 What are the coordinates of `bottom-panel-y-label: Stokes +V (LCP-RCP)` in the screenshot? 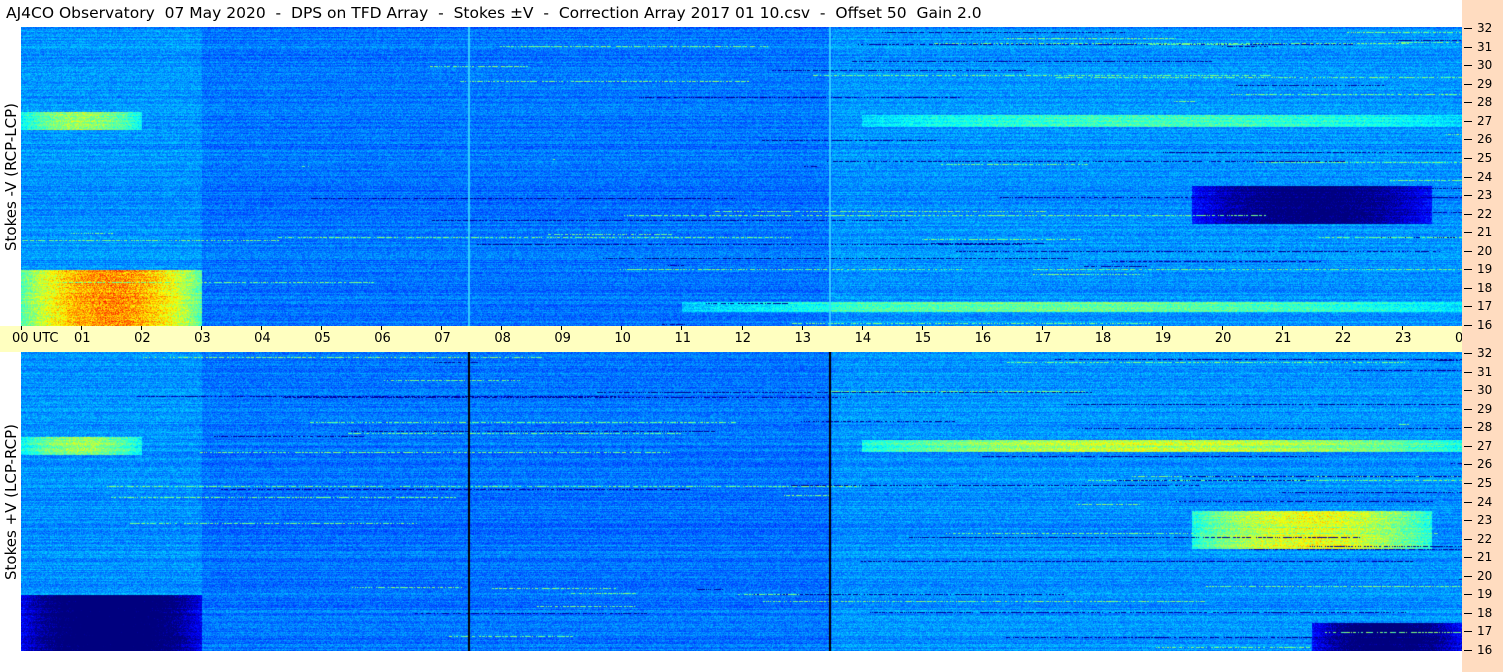 It's located at (10, 501).